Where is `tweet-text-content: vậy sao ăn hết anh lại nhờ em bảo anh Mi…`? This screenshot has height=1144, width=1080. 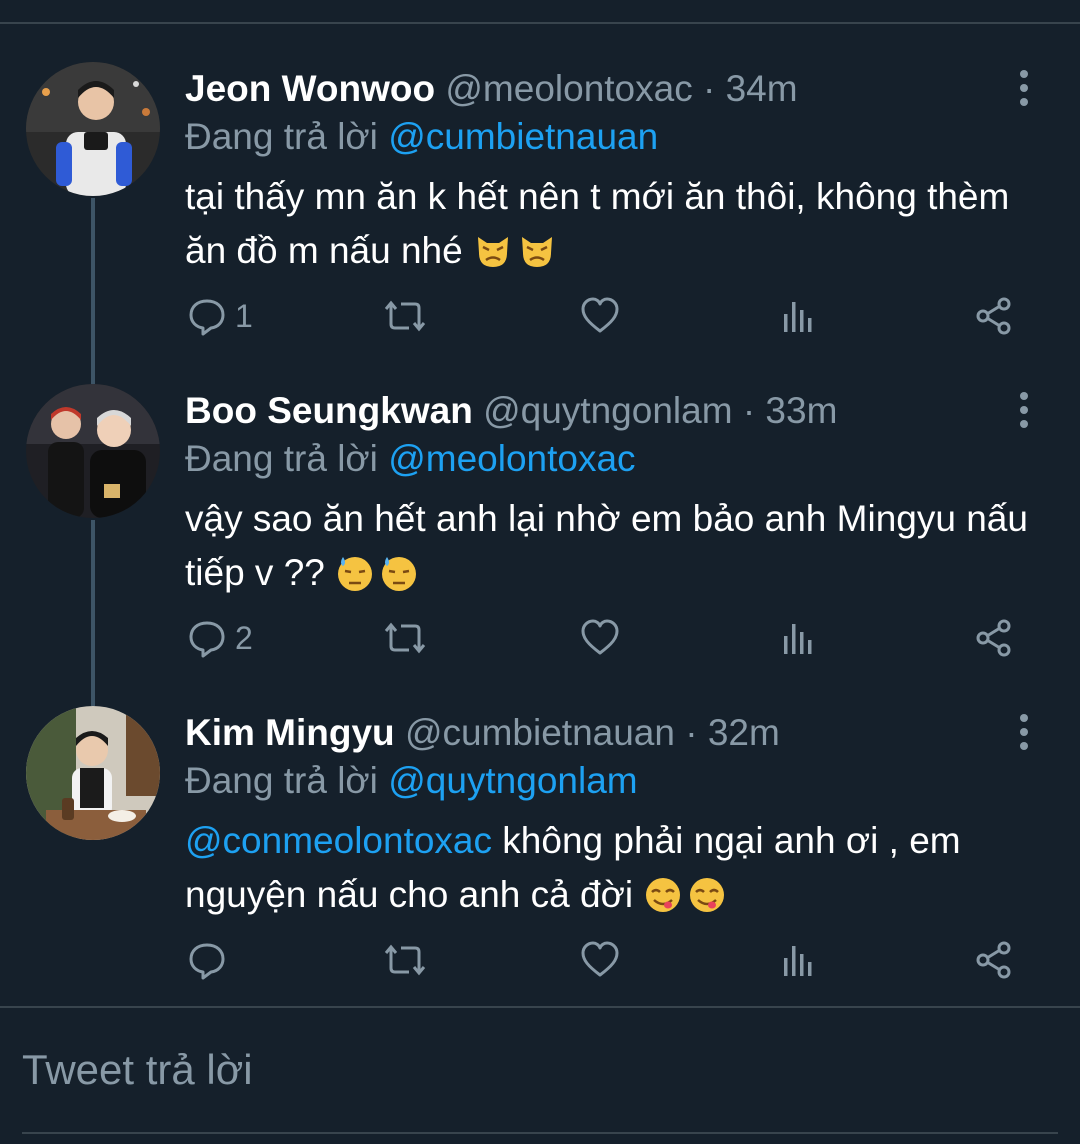
tweet-text-content: vậy sao ăn hết anh lại nhờ em bảo anh Mi… is located at coordinates (606, 545).